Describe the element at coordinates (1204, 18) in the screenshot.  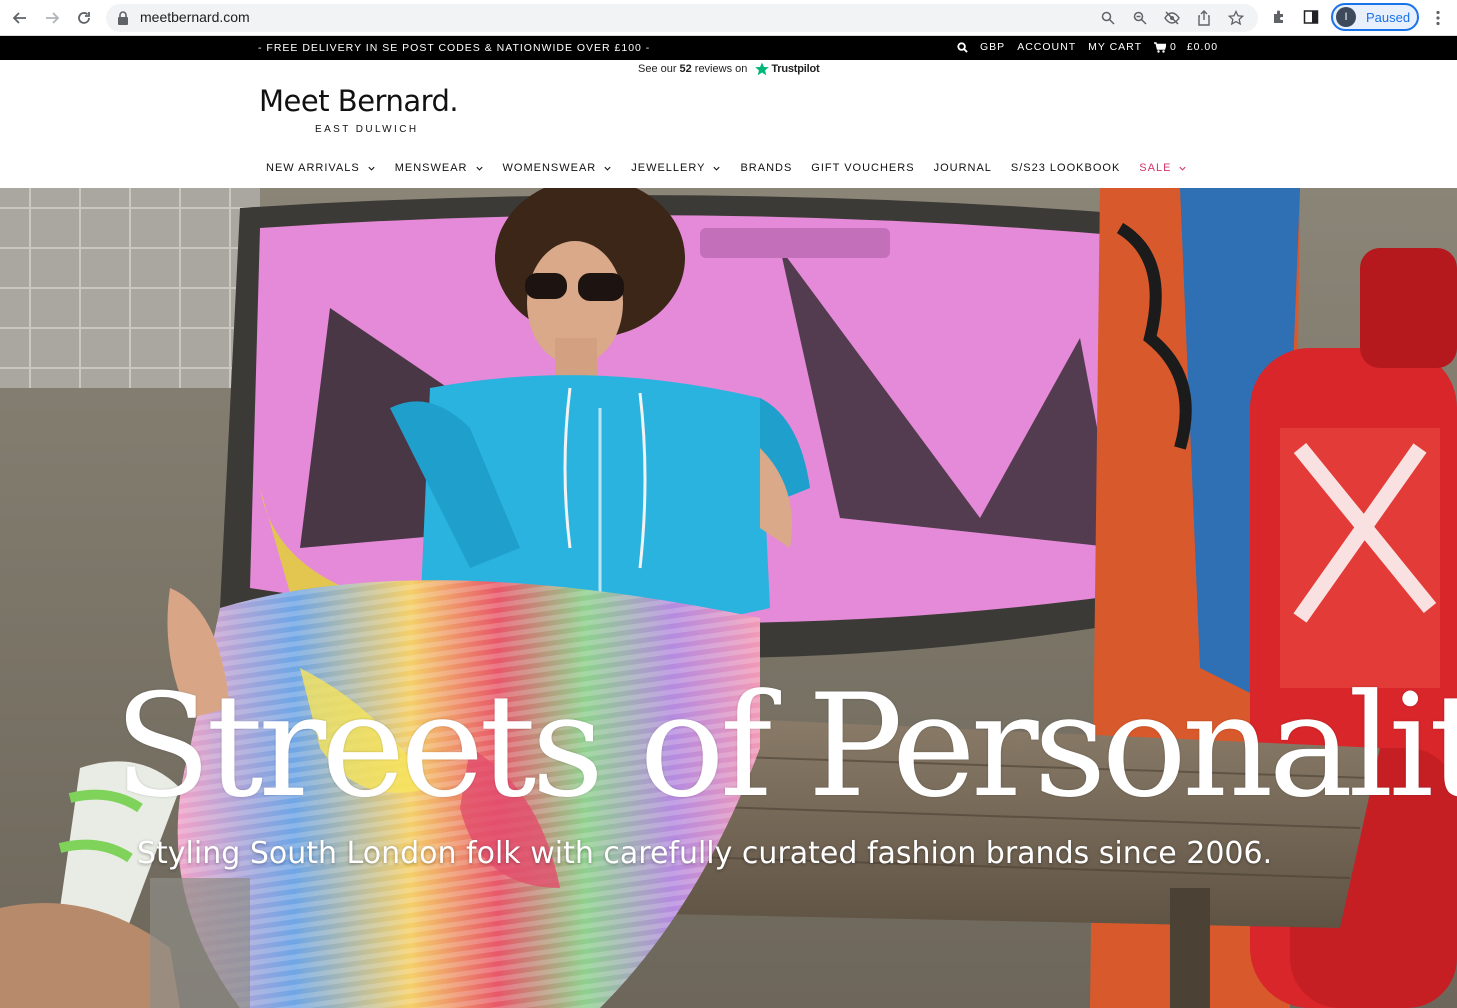
I see `share-icon` at that location.